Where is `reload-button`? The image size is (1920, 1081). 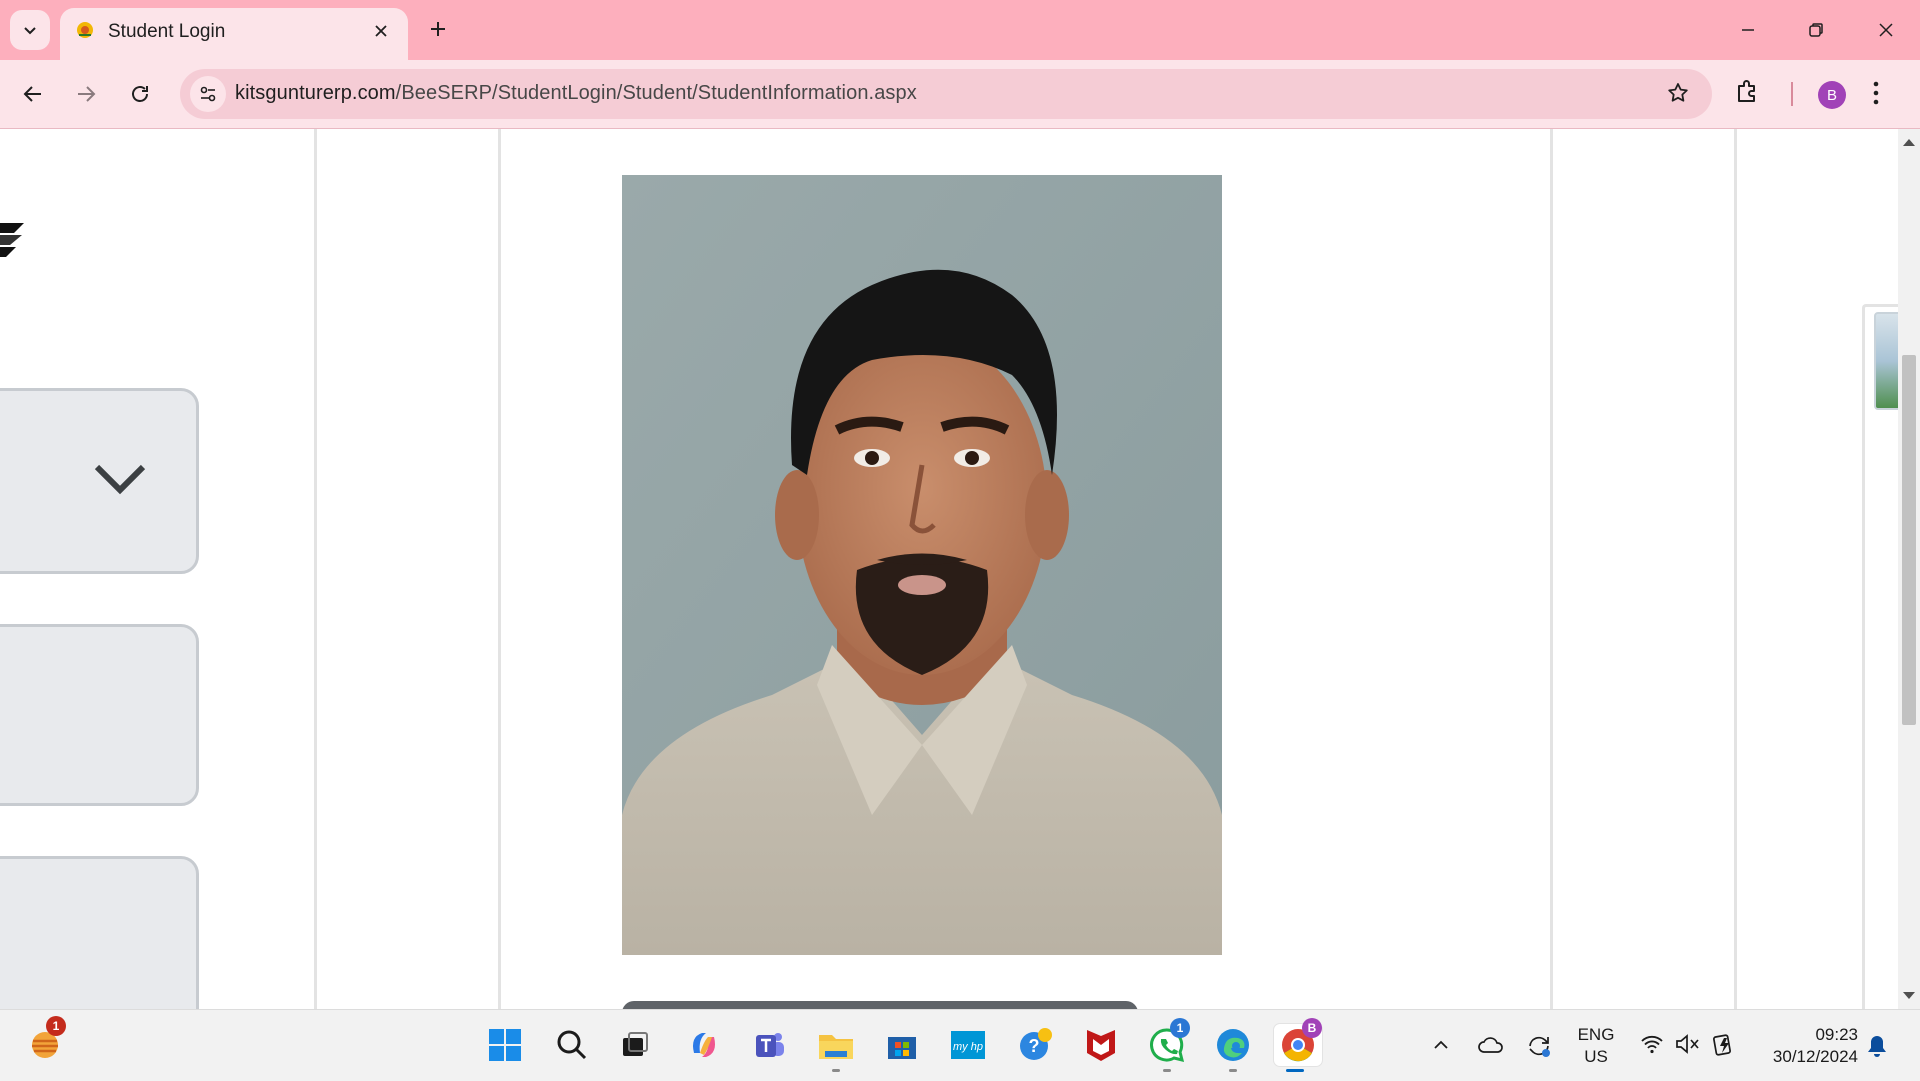
reload-button is located at coordinates (140, 94).